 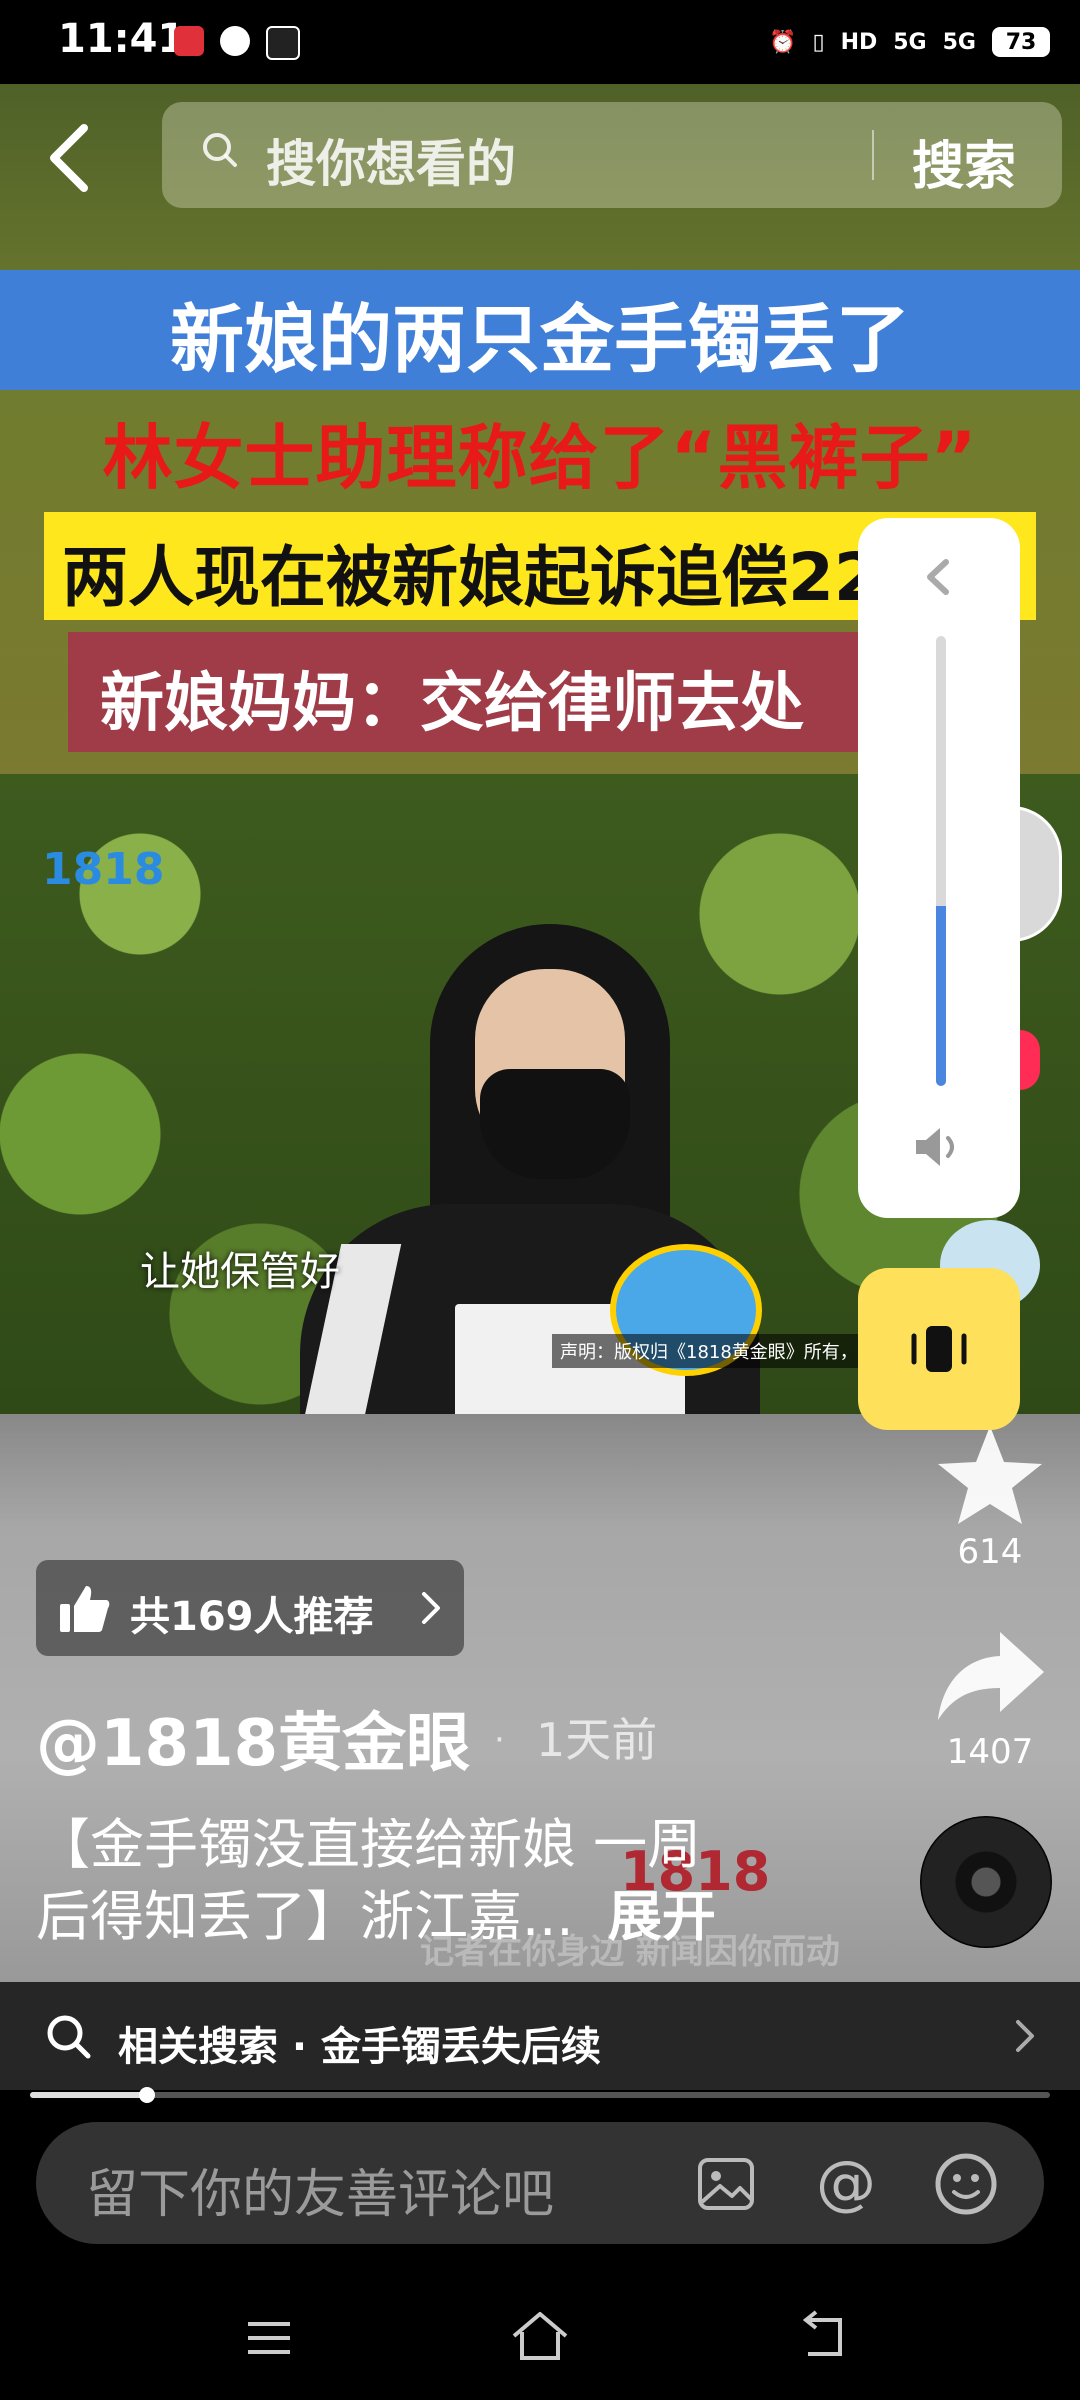 I want to click on volume-panel, so click(x=939, y=868).